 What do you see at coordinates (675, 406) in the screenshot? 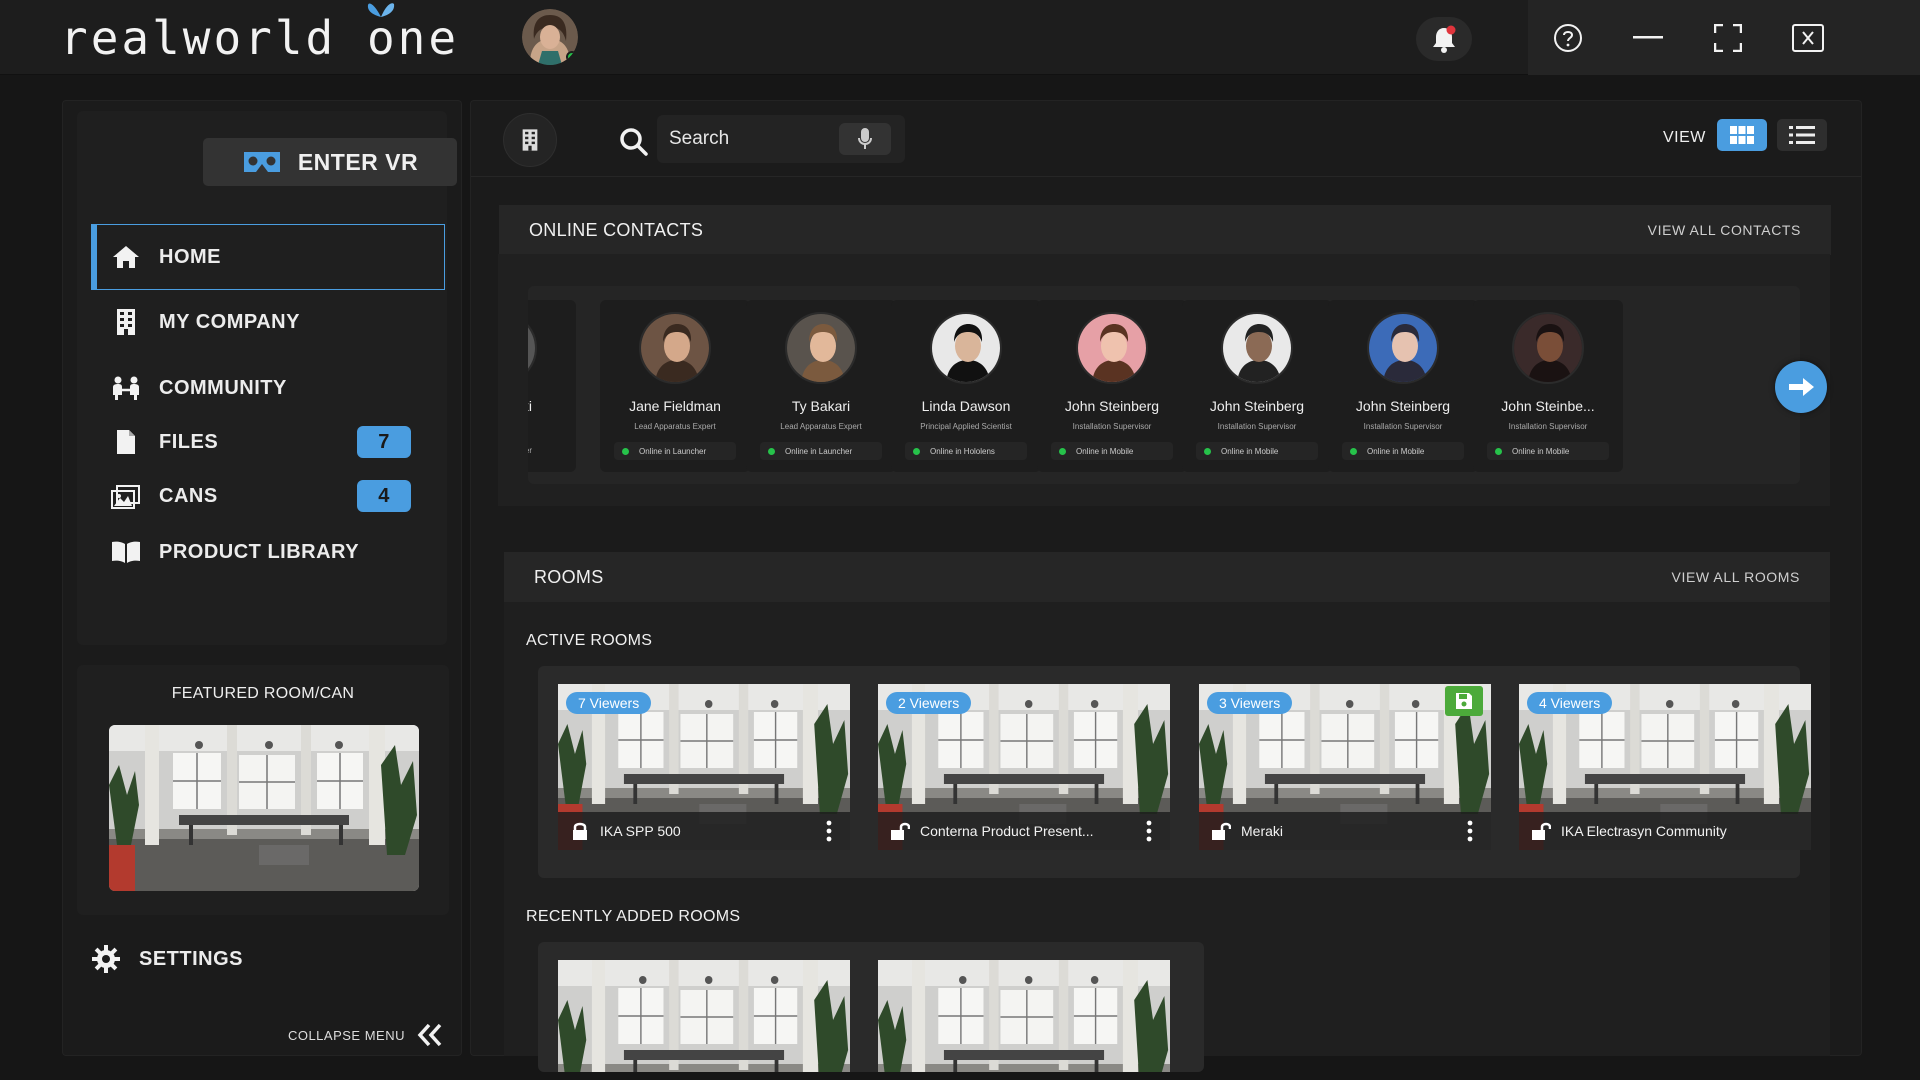
I see `contact-name: Jane Fieldman` at bounding box center [675, 406].